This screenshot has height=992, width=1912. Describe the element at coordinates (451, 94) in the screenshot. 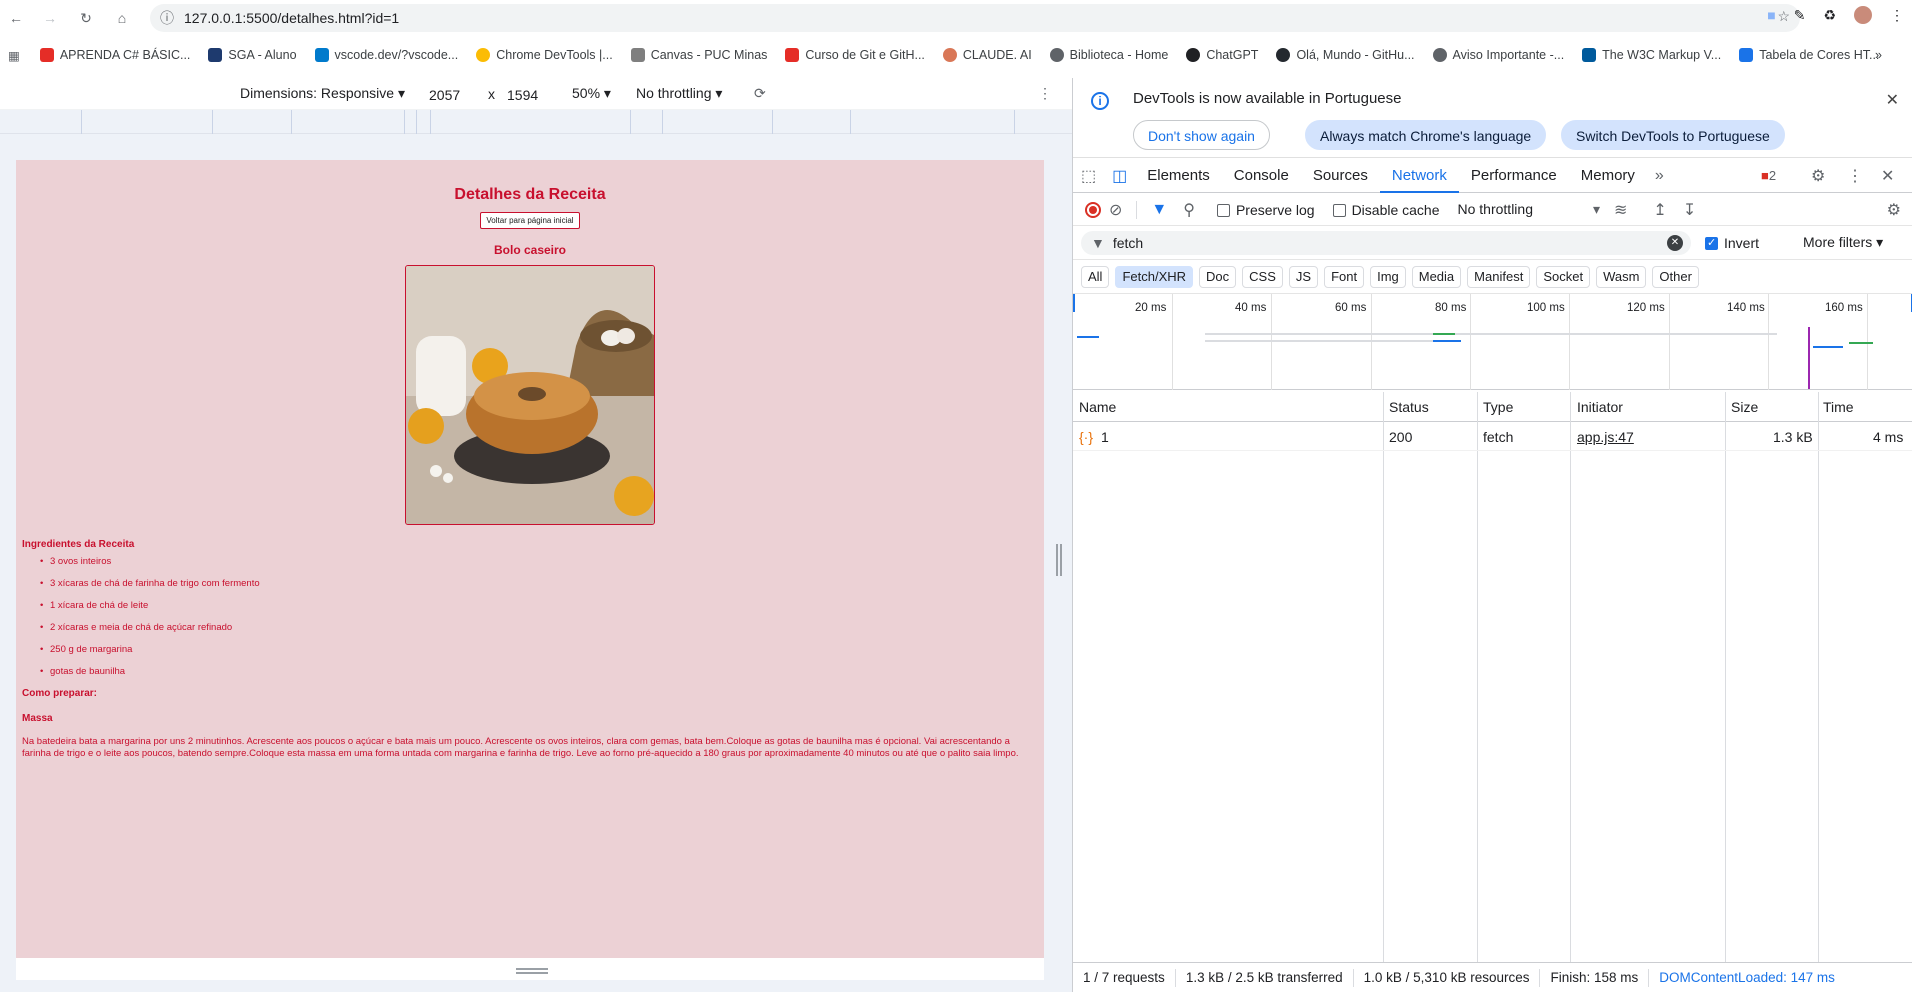

I see `width-input: 2057` at that location.